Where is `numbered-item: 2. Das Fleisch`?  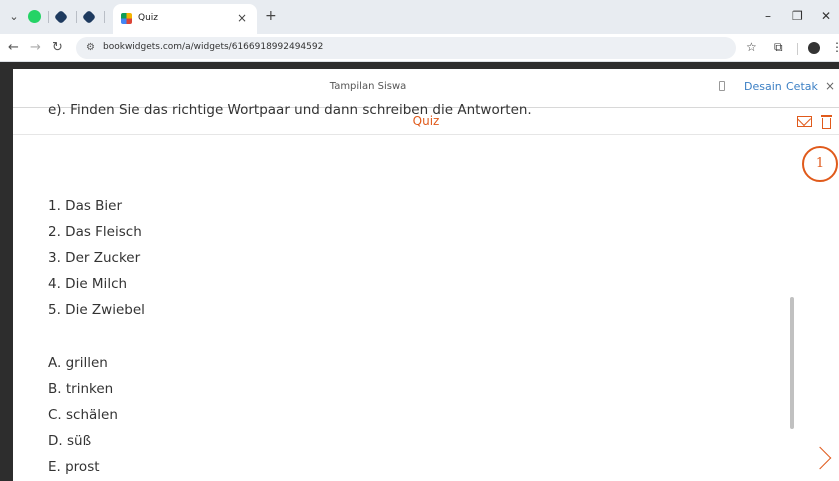 numbered-item: 2. Das Fleisch is located at coordinates (95, 232).